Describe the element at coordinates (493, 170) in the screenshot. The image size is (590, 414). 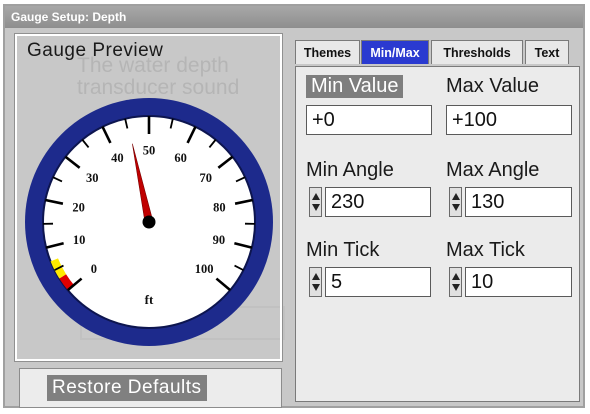
I see `max-angle-label: Max Angle` at that location.